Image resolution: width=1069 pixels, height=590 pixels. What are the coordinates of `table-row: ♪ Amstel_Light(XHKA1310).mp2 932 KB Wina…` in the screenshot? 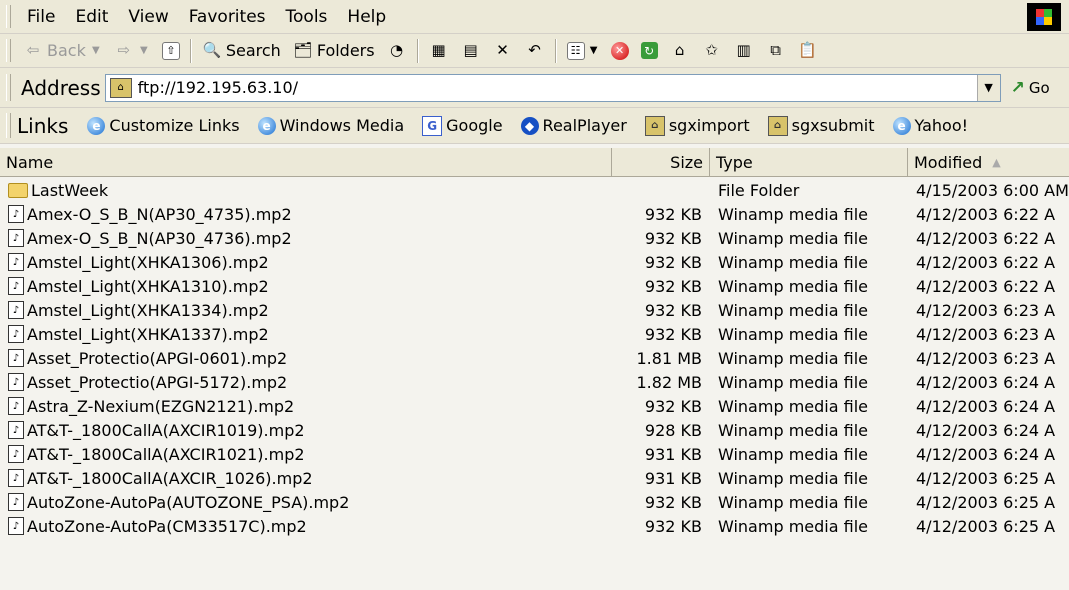 It's located at (534, 286).